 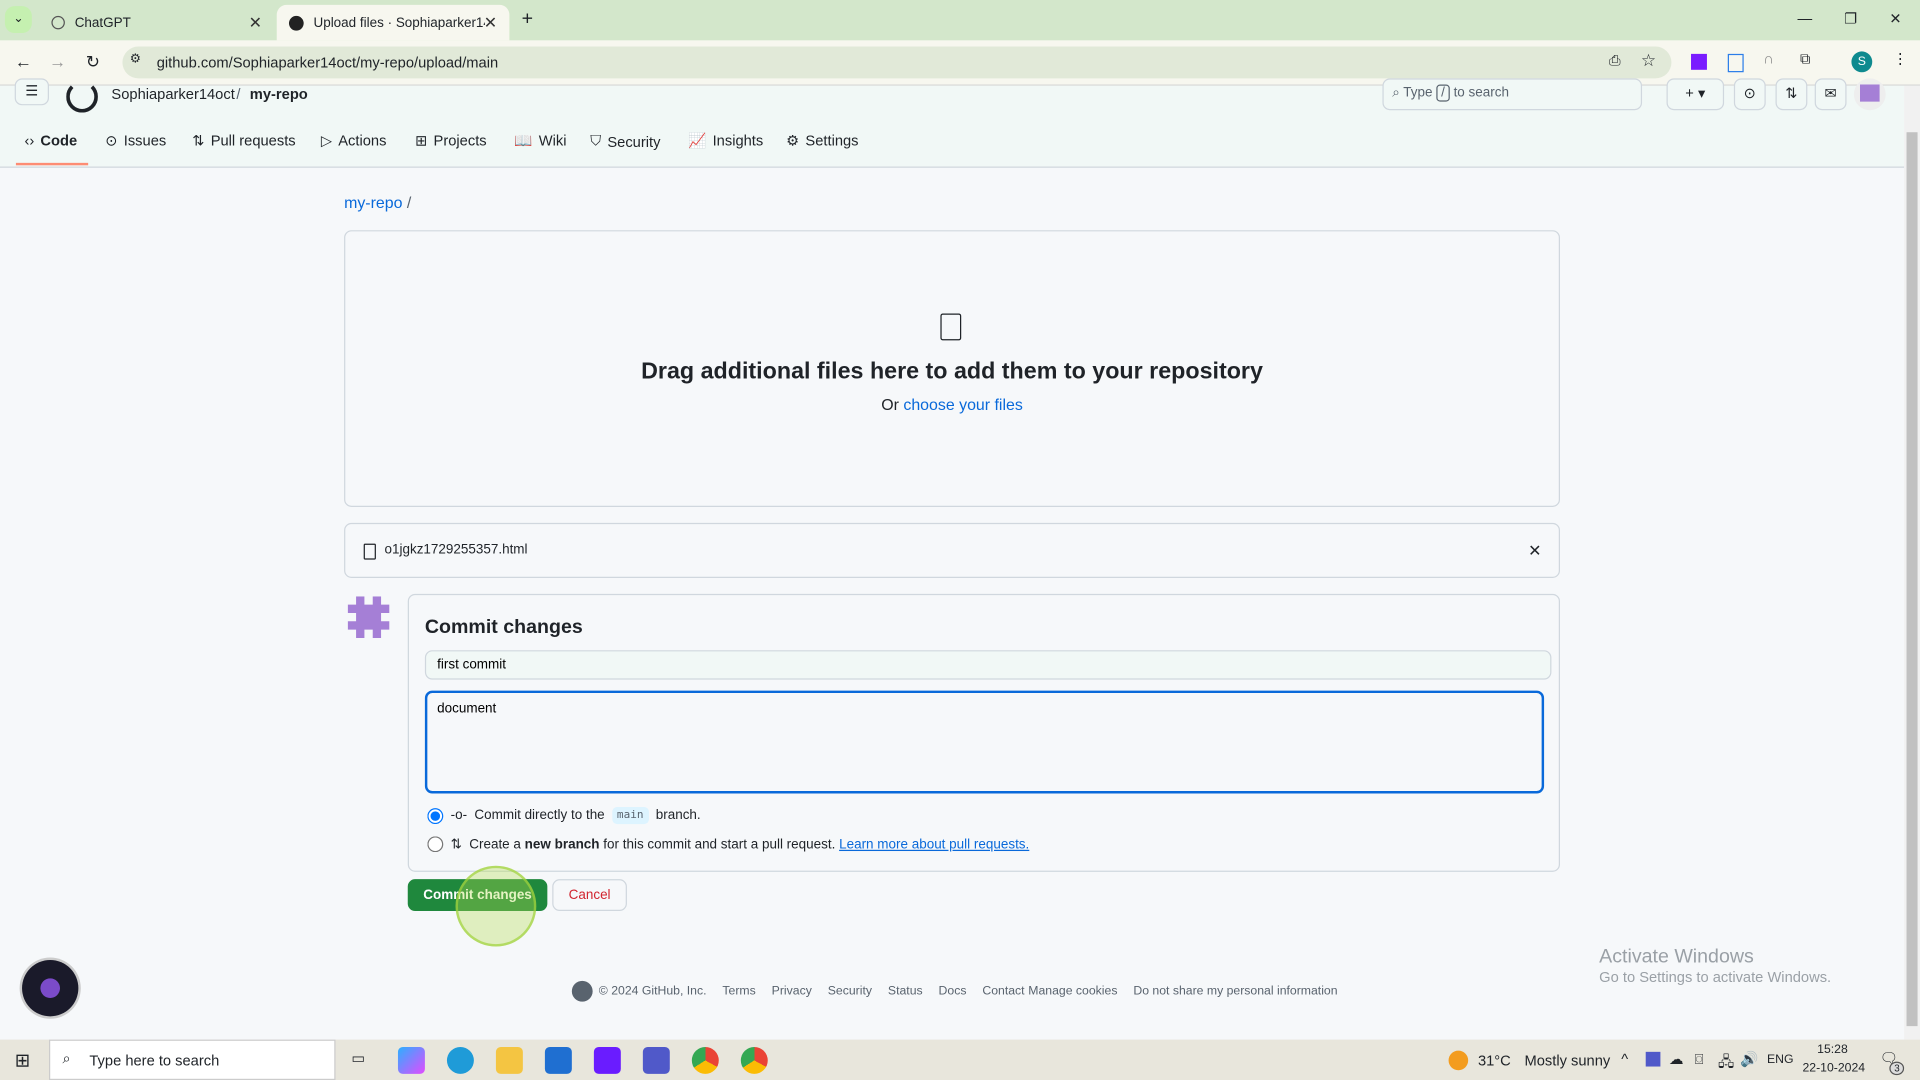 What do you see at coordinates (1235, 990) in the screenshot?
I see `footer-link-do-not-share: Do not share my personal information` at bounding box center [1235, 990].